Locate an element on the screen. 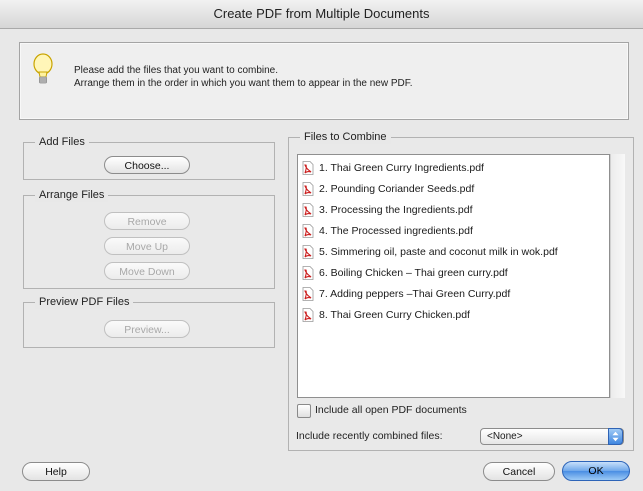 This screenshot has width=643, height=491. lightbulb-icon is located at coordinates (43, 68).